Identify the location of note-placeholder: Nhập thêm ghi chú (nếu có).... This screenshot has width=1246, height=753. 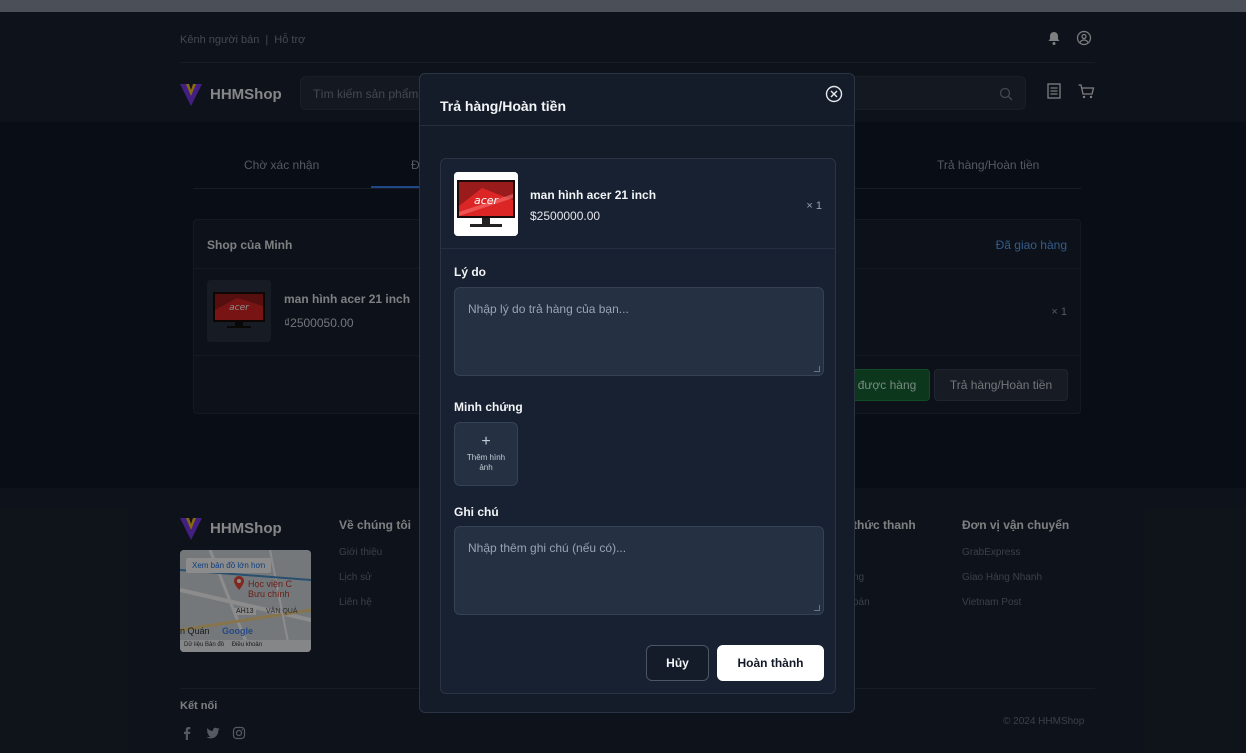
(547, 548).